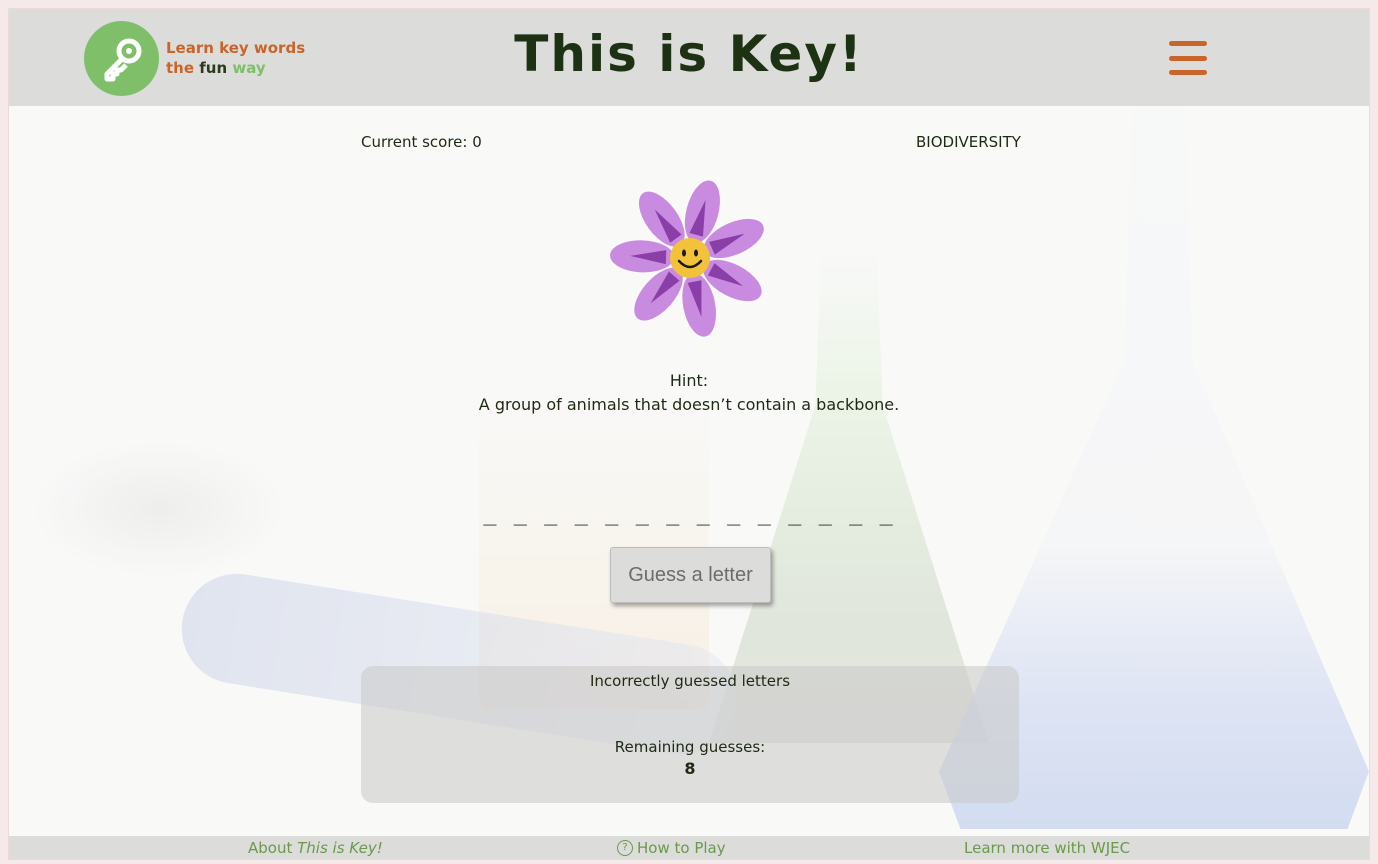 The image size is (1378, 864). What do you see at coordinates (687, 258) in the screenshot?
I see `smiling-flower-icon` at bounding box center [687, 258].